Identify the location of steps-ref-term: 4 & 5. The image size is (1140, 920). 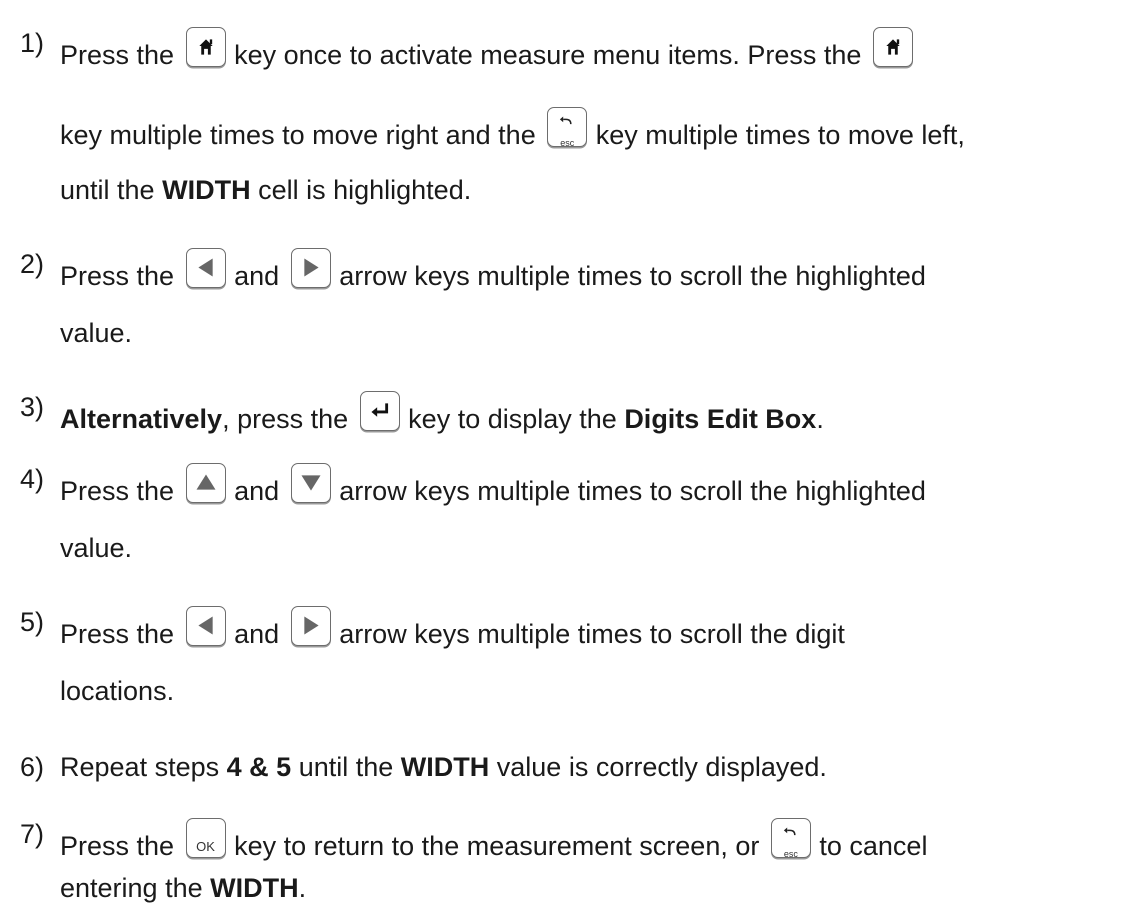
(259, 767).